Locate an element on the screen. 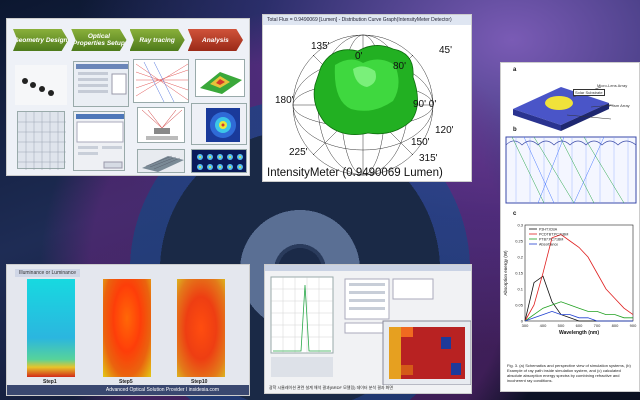 The image size is (640, 400). intensity-meter-label: IntensityMeter (0.9490069 Lumen) is located at coordinates (355, 173).